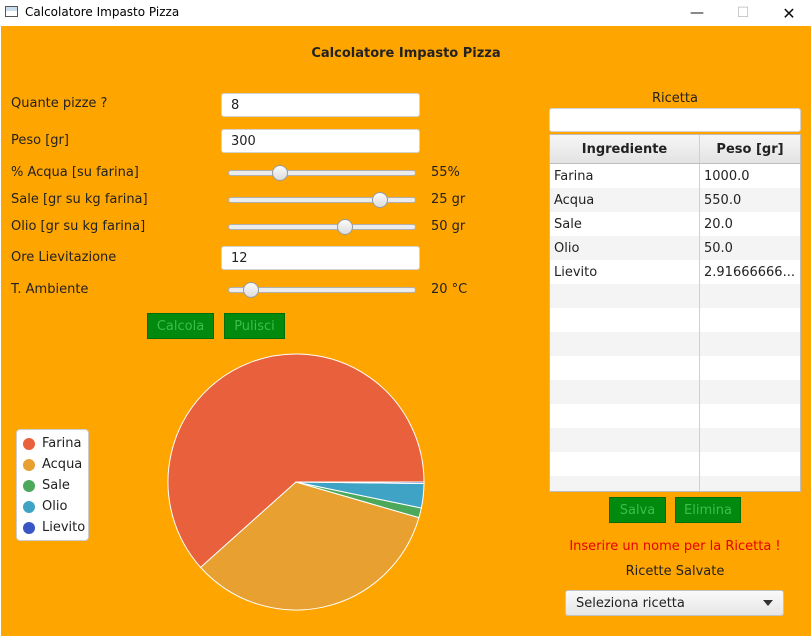 This screenshot has height=637, width=812. I want to click on legend-label: Lievito, so click(64, 527).